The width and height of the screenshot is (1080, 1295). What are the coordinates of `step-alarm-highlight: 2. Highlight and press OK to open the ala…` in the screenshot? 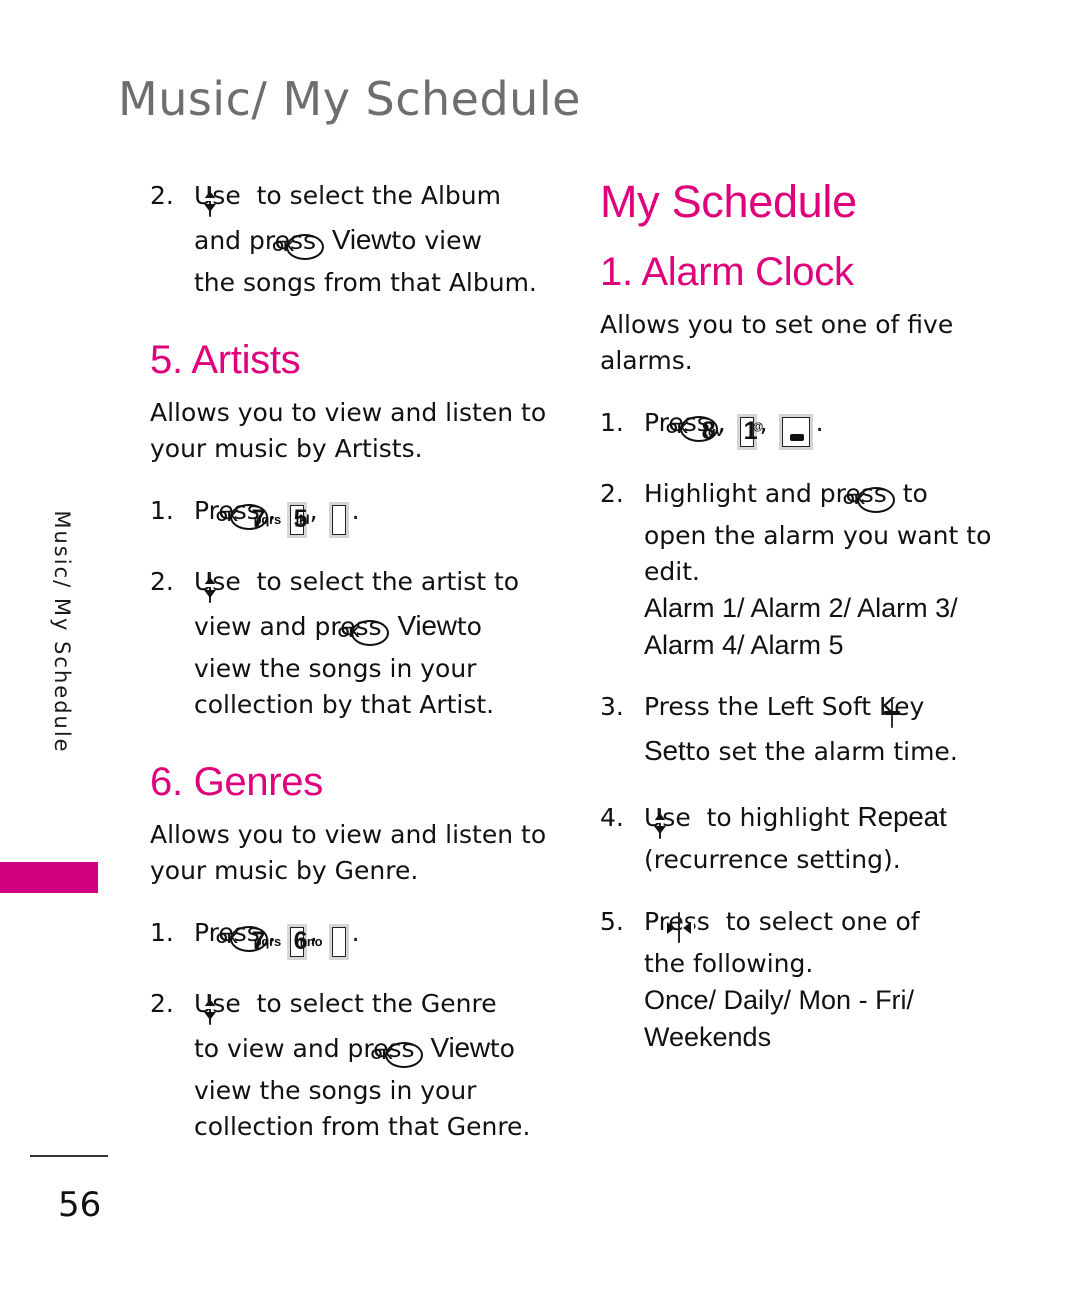 It's located at (810, 533).